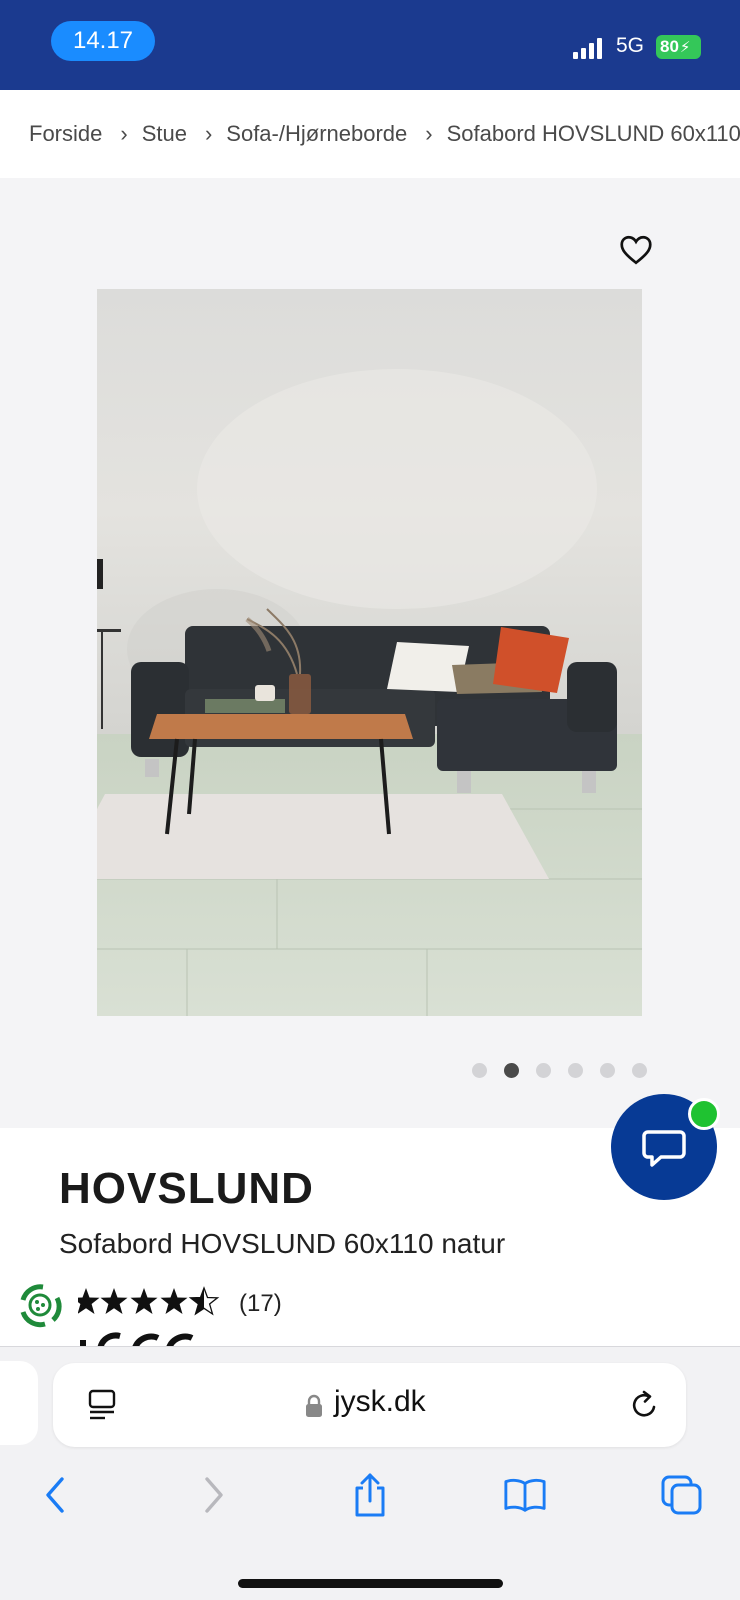 This screenshot has height=1600, width=740. Describe the element at coordinates (511, 1070) in the screenshot. I see `gallery-dot-active` at that location.